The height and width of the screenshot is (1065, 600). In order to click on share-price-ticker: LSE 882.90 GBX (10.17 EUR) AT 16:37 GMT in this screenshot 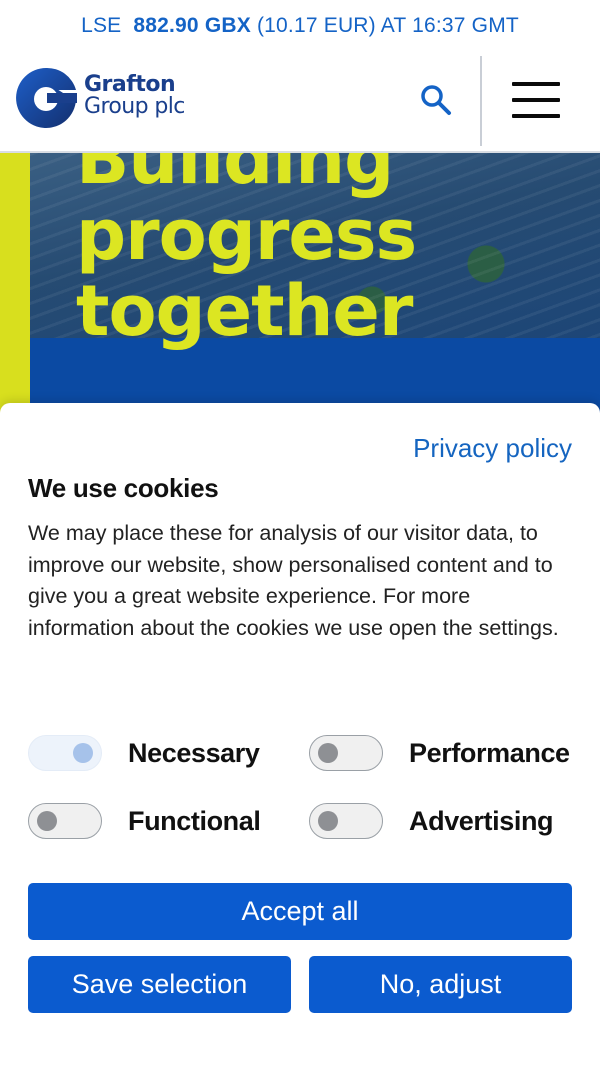, I will do `click(300, 26)`.